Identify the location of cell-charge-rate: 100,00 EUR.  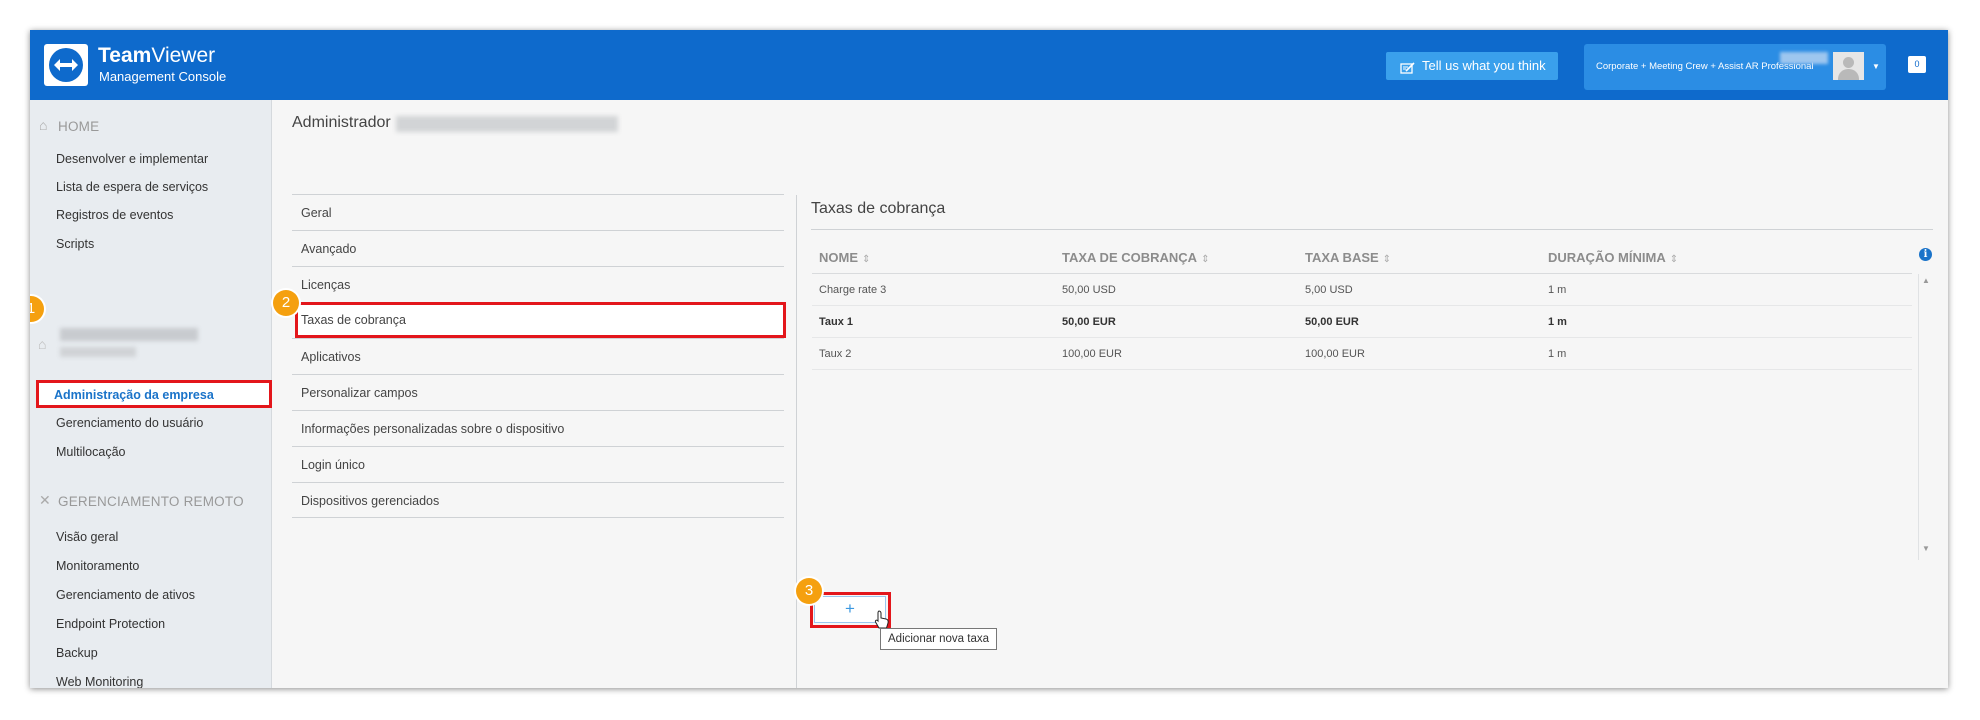
(1092, 354).